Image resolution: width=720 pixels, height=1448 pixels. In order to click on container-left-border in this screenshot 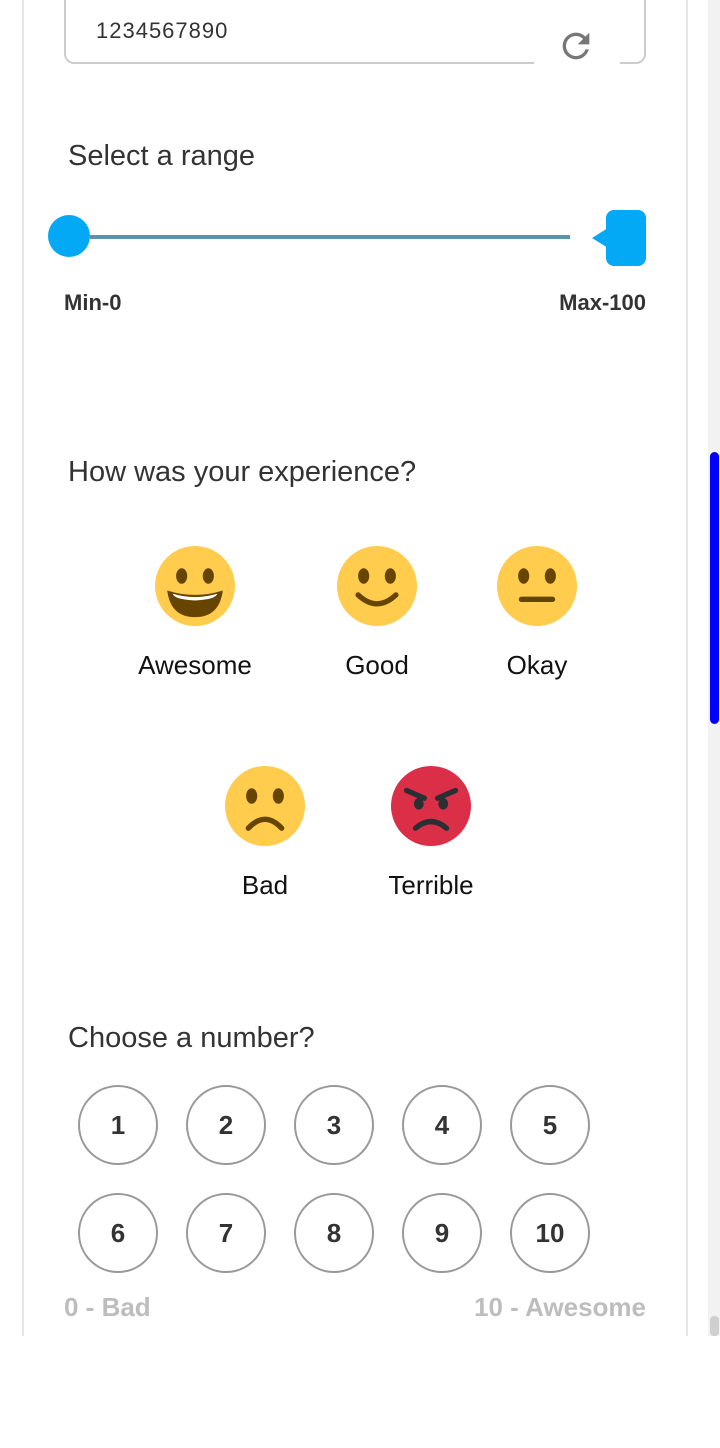, I will do `click(23, 668)`.